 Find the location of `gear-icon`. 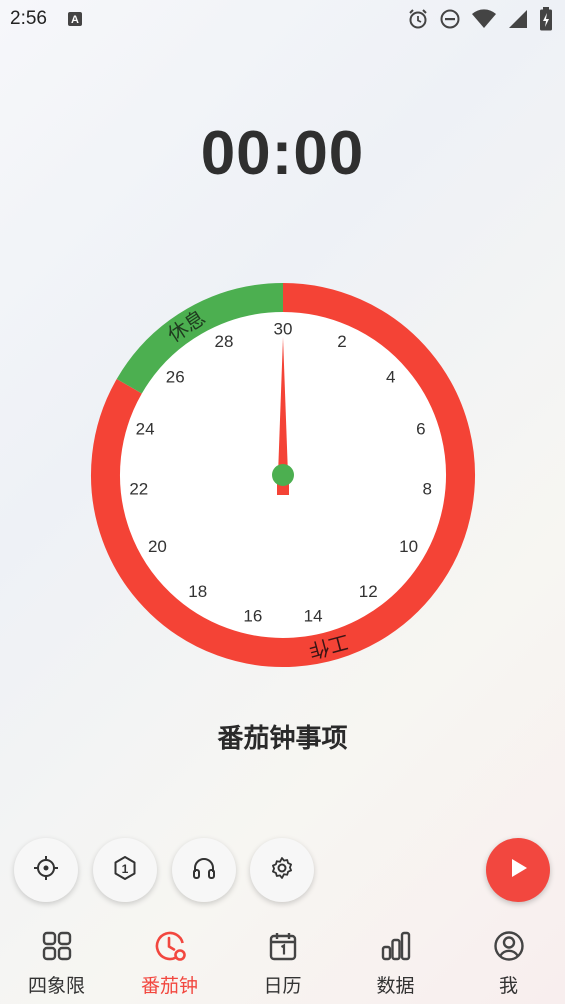

gear-icon is located at coordinates (282, 870).